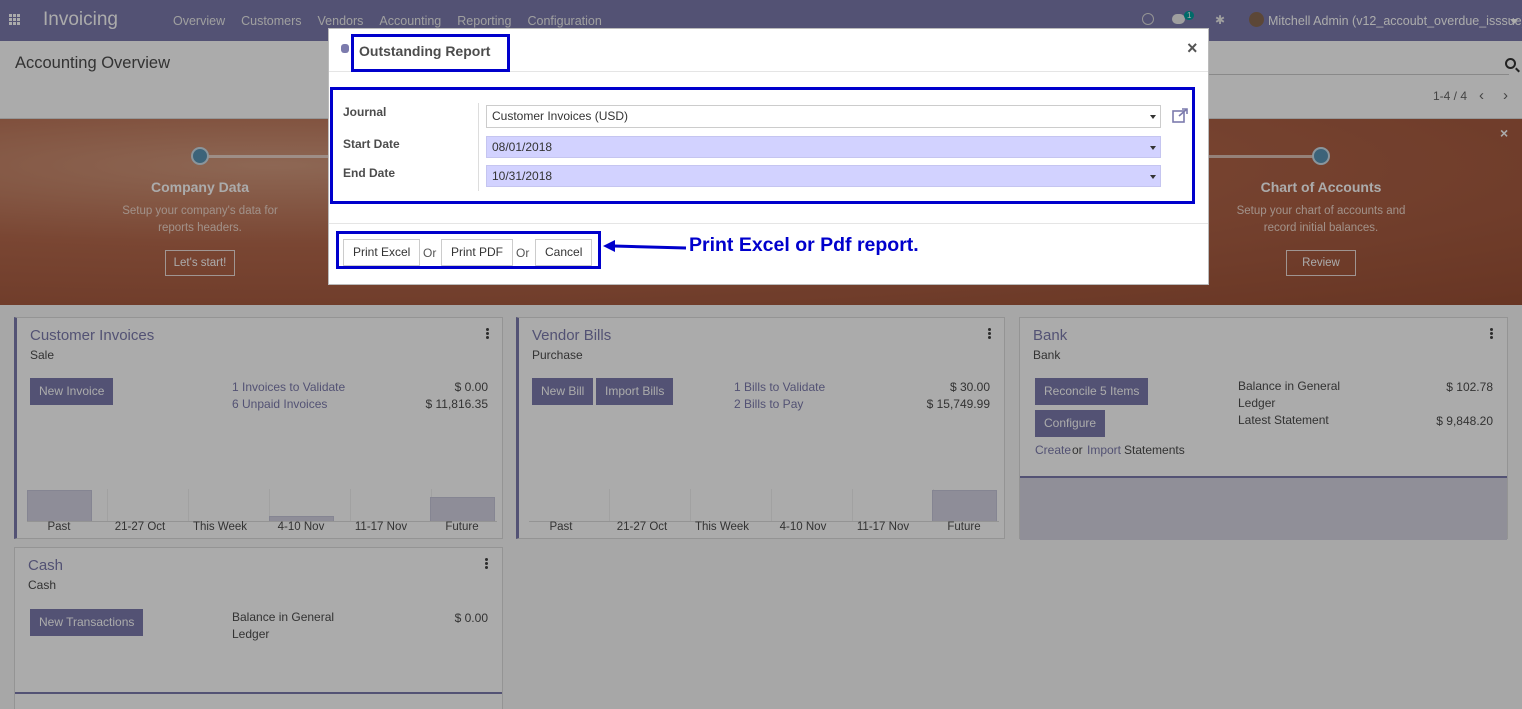 The width and height of the screenshot is (1522, 709). I want to click on annotation-box-buttons, so click(468, 250).